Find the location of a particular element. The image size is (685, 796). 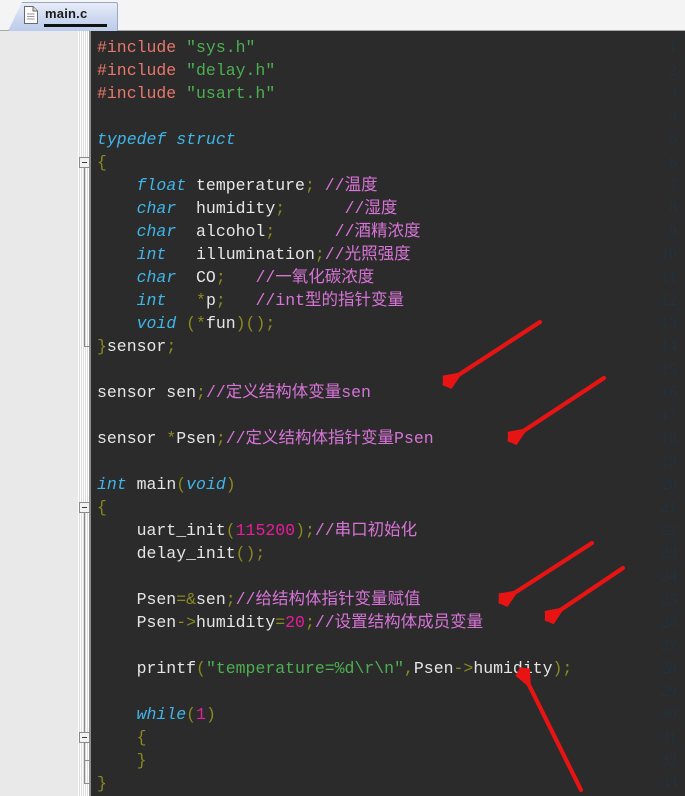

line-number: 2 is located at coordinates (673, 70).